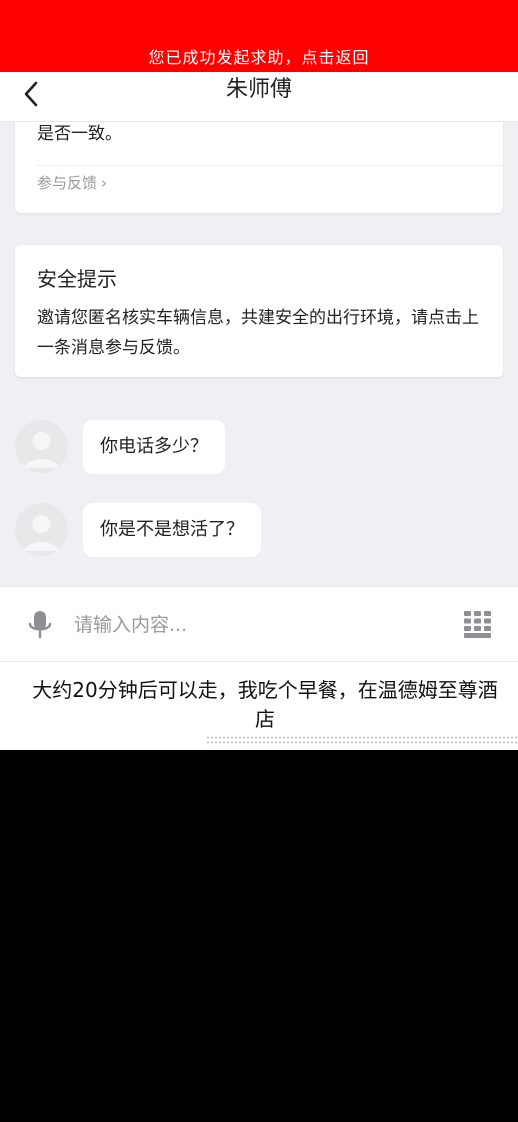 The height and width of the screenshot is (1122, 518). Describe the element at coordinates (154, 447) in the screenshot. I see `message-bubble: 你电话多少？` at that location.